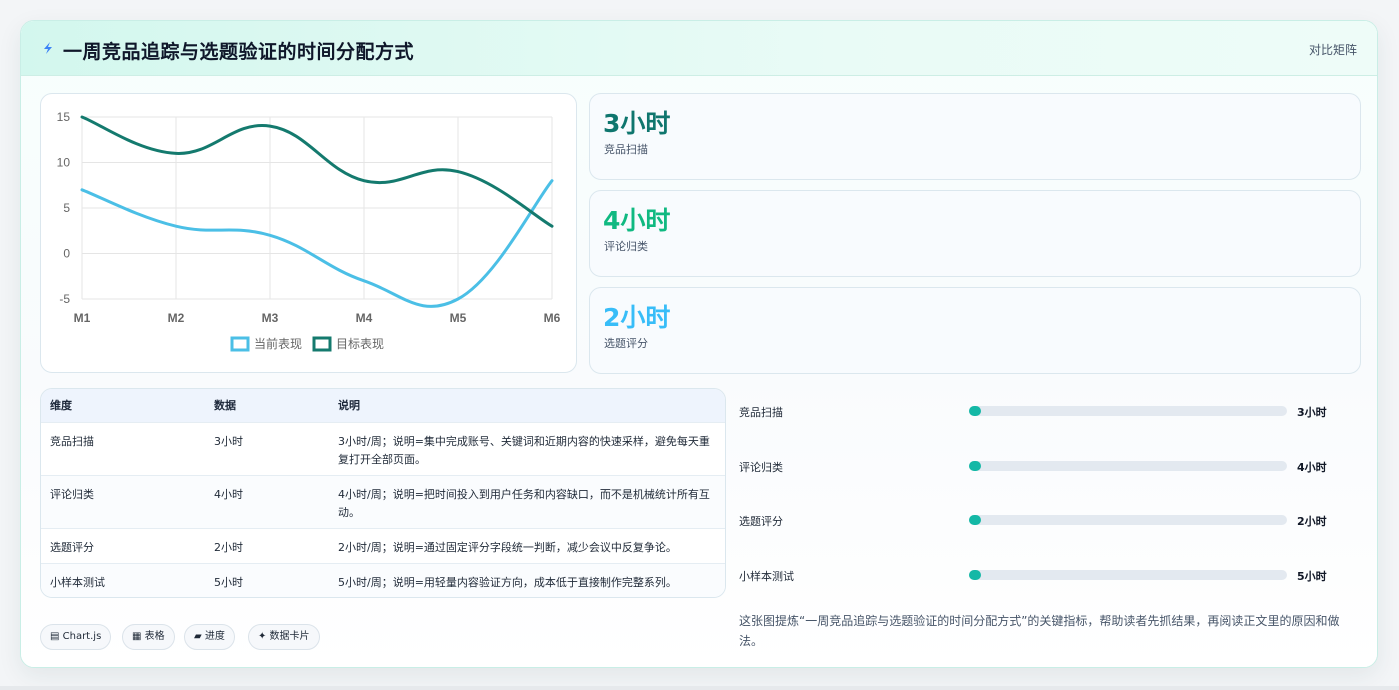  What do you see at coordinates (1312, 412) in the screenshot?
I see `progress-value: 3小时` at bounding box center [1312, 412].